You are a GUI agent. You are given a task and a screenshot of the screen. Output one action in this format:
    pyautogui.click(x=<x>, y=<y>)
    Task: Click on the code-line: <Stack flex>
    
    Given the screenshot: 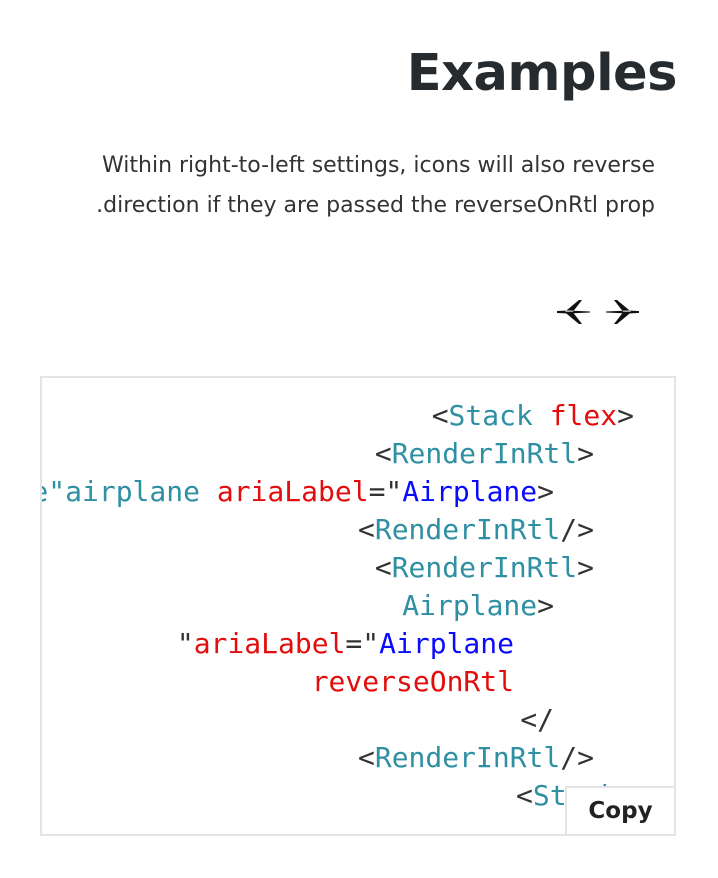 What is the action you would take?
    pyautogui.click(x=533, y=416)
    